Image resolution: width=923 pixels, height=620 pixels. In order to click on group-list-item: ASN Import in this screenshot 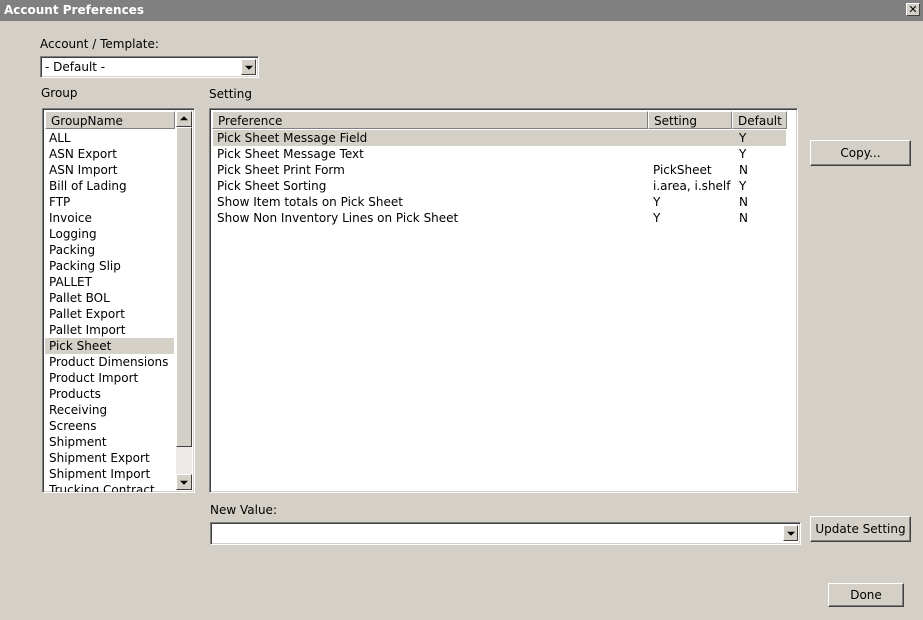, I will do `click(109, 170)`.